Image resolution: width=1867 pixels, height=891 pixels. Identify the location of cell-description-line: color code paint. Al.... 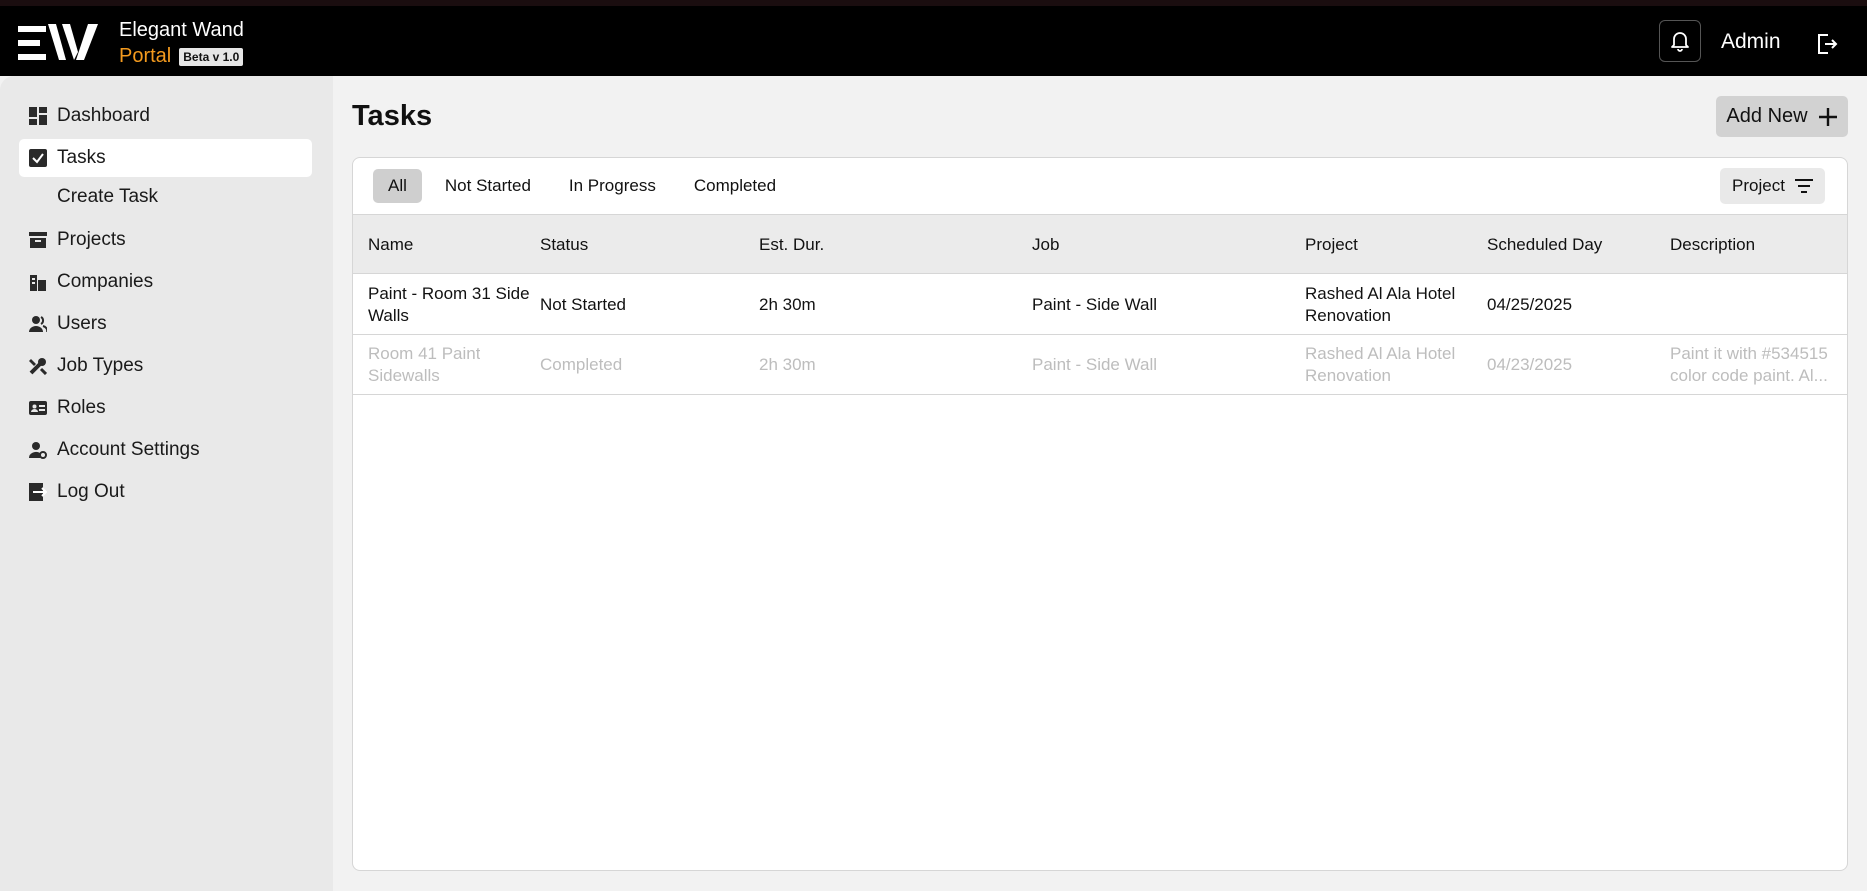
(1749, 375).